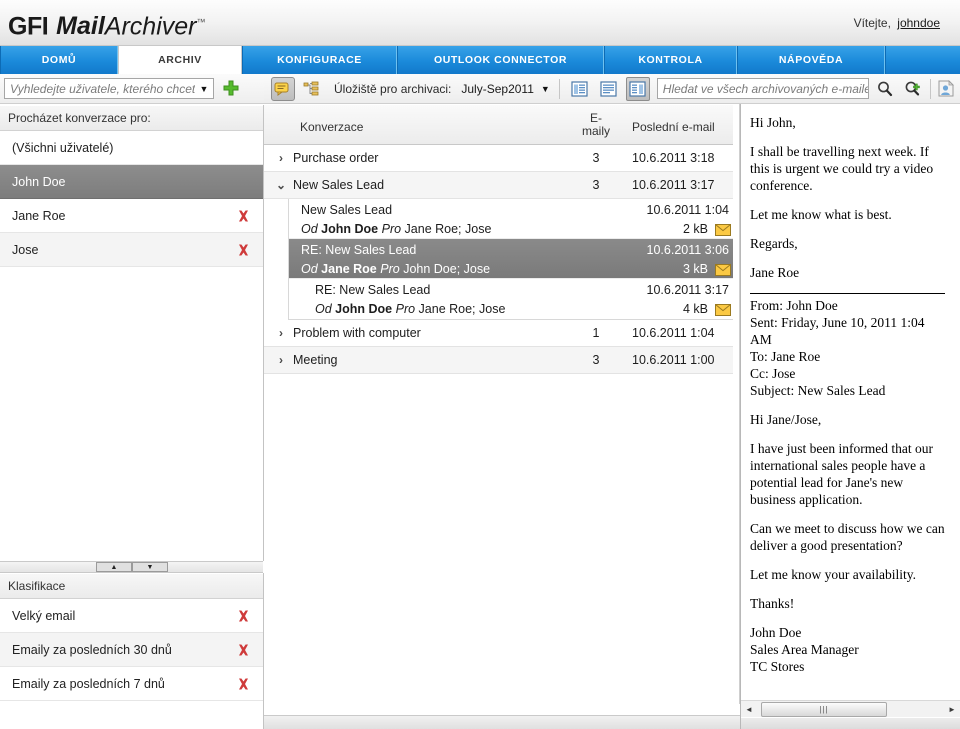  I want to click on conversation-last-email-date: 10.6.2011 3:17, so click(673, 185).